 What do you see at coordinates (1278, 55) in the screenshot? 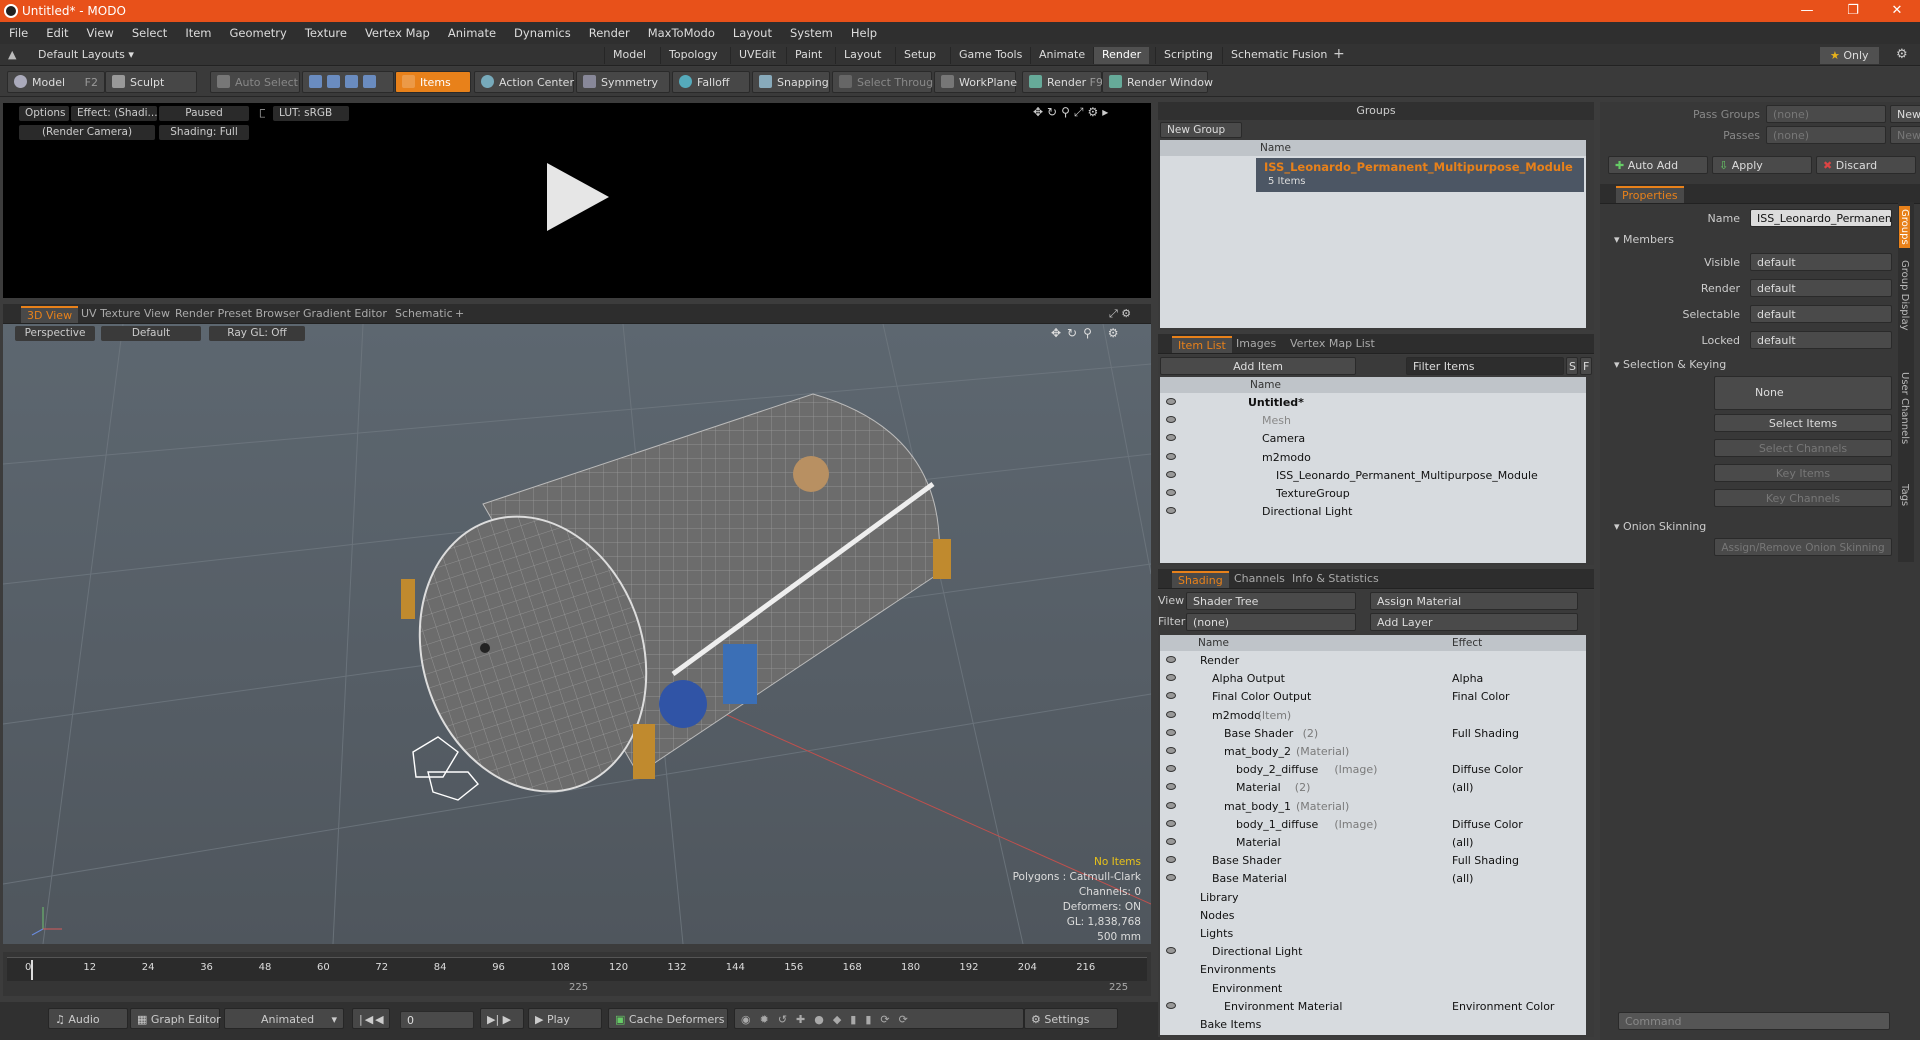
I see `tab-schematic-fusion: Schematic Fusion` at bounding box center [1278, 55].